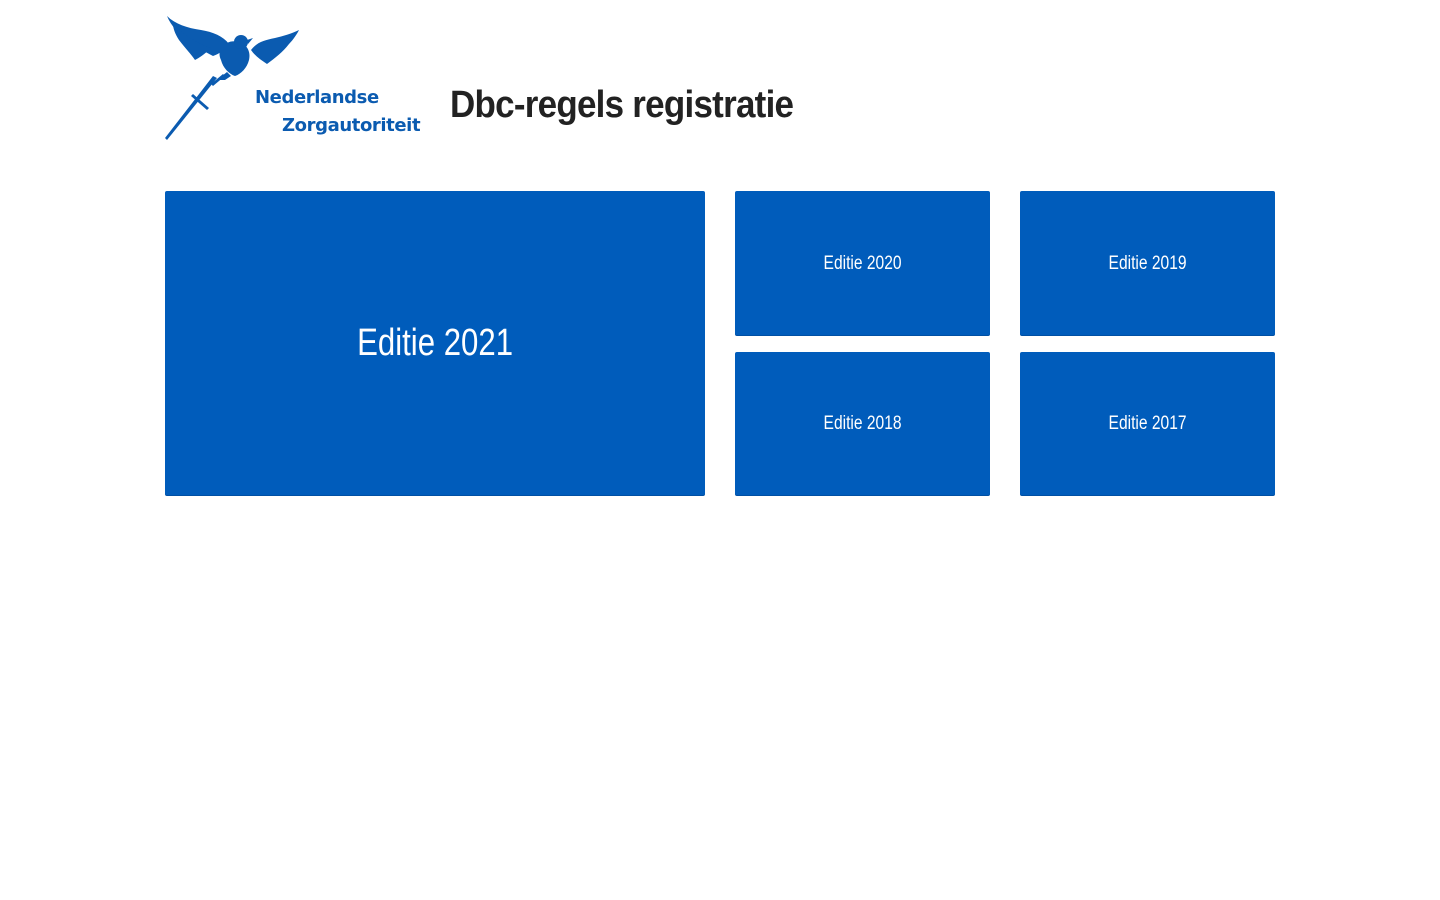  I want to click on edition-tile-label: Editie 2017, so click(1147, 423).